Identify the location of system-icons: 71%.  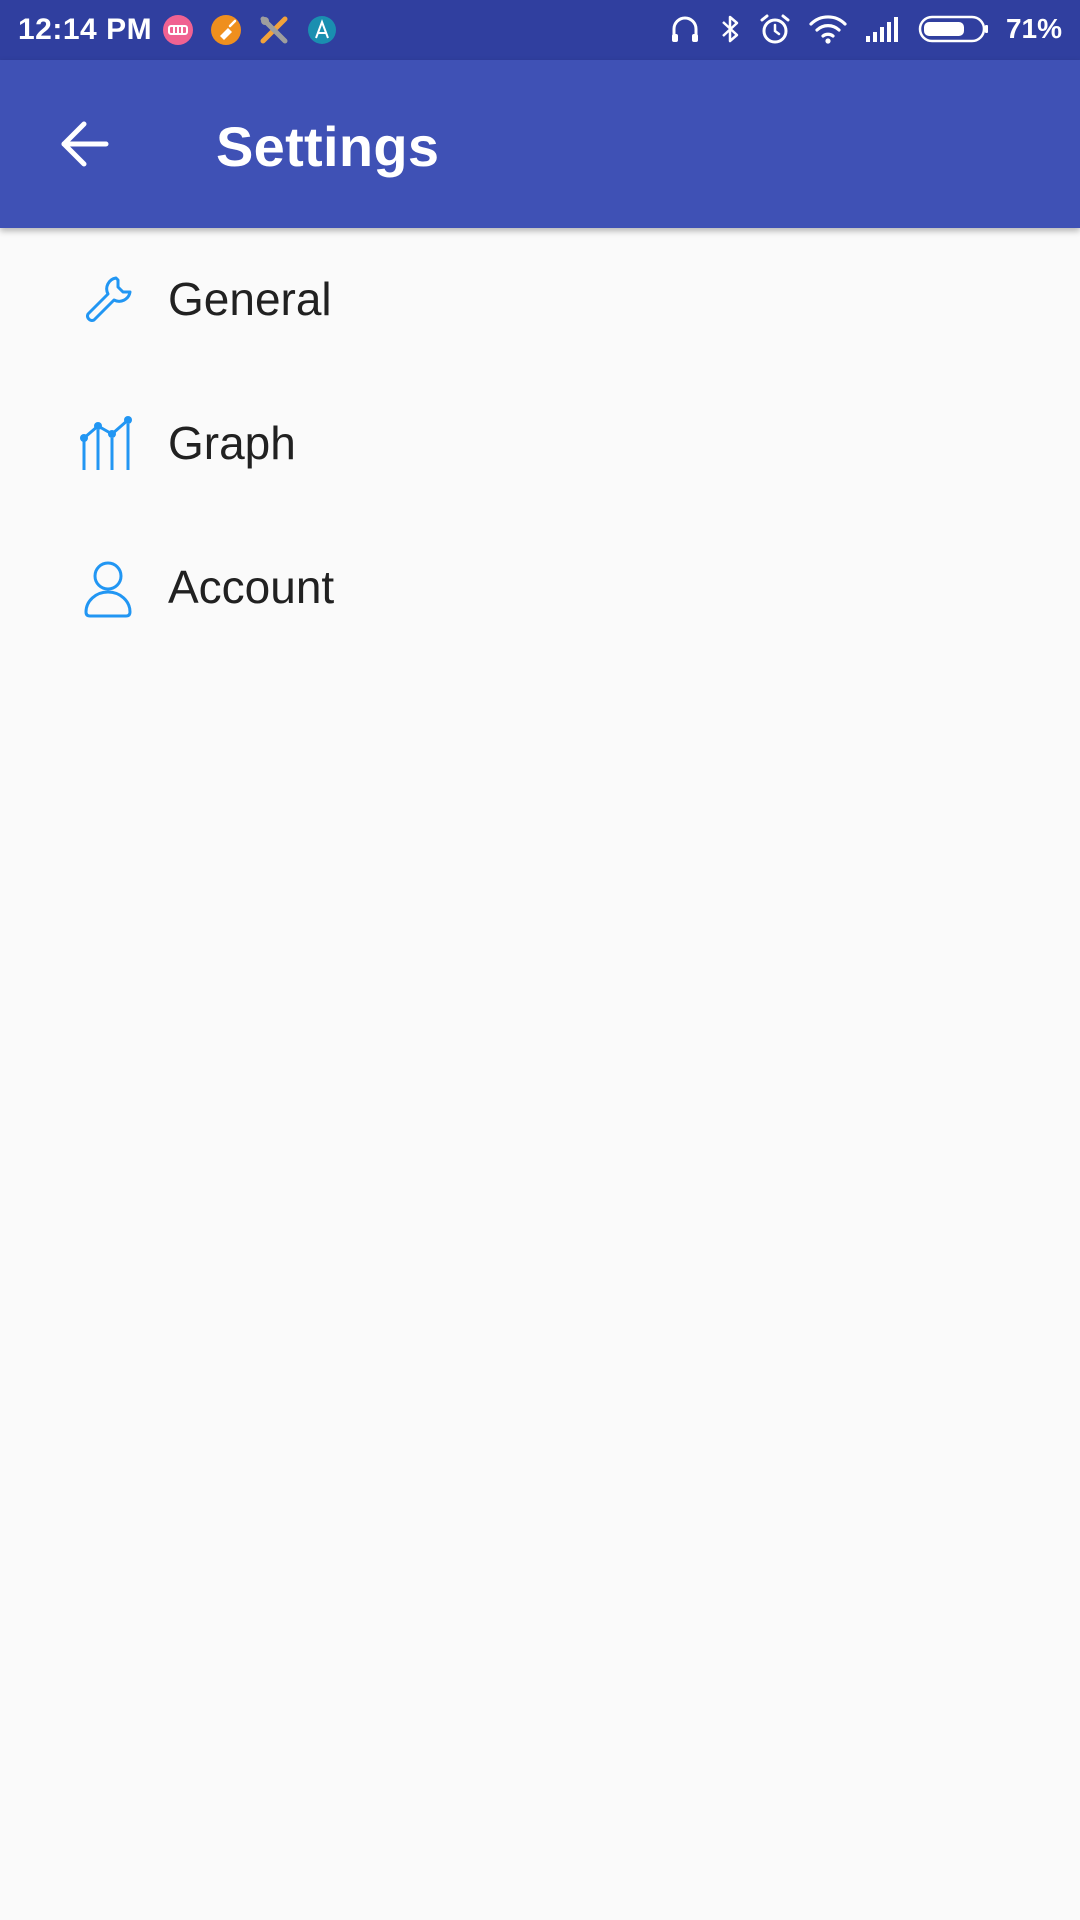
(865, 29).